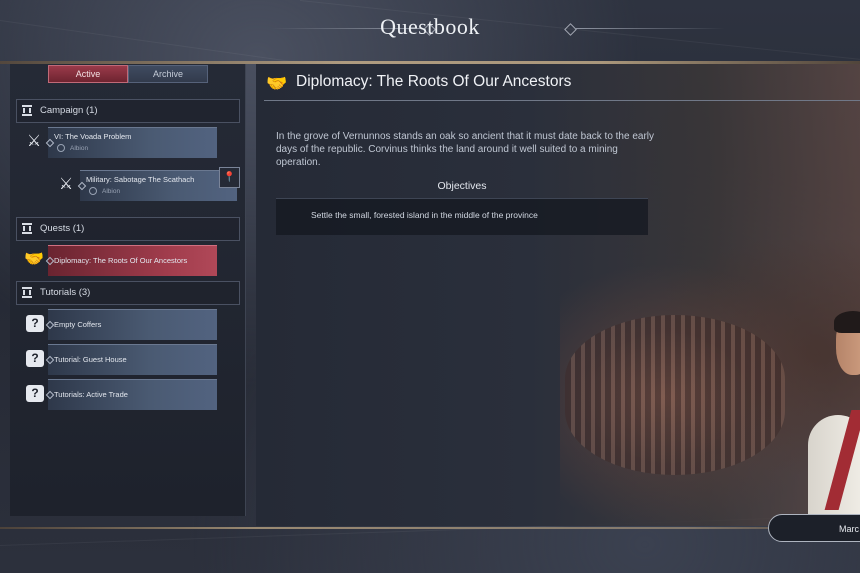 This screenshot has width=860, height=573. Describe the element at coordinates (430, 528) in the screenshot. I see `bottom-divider` at that location.